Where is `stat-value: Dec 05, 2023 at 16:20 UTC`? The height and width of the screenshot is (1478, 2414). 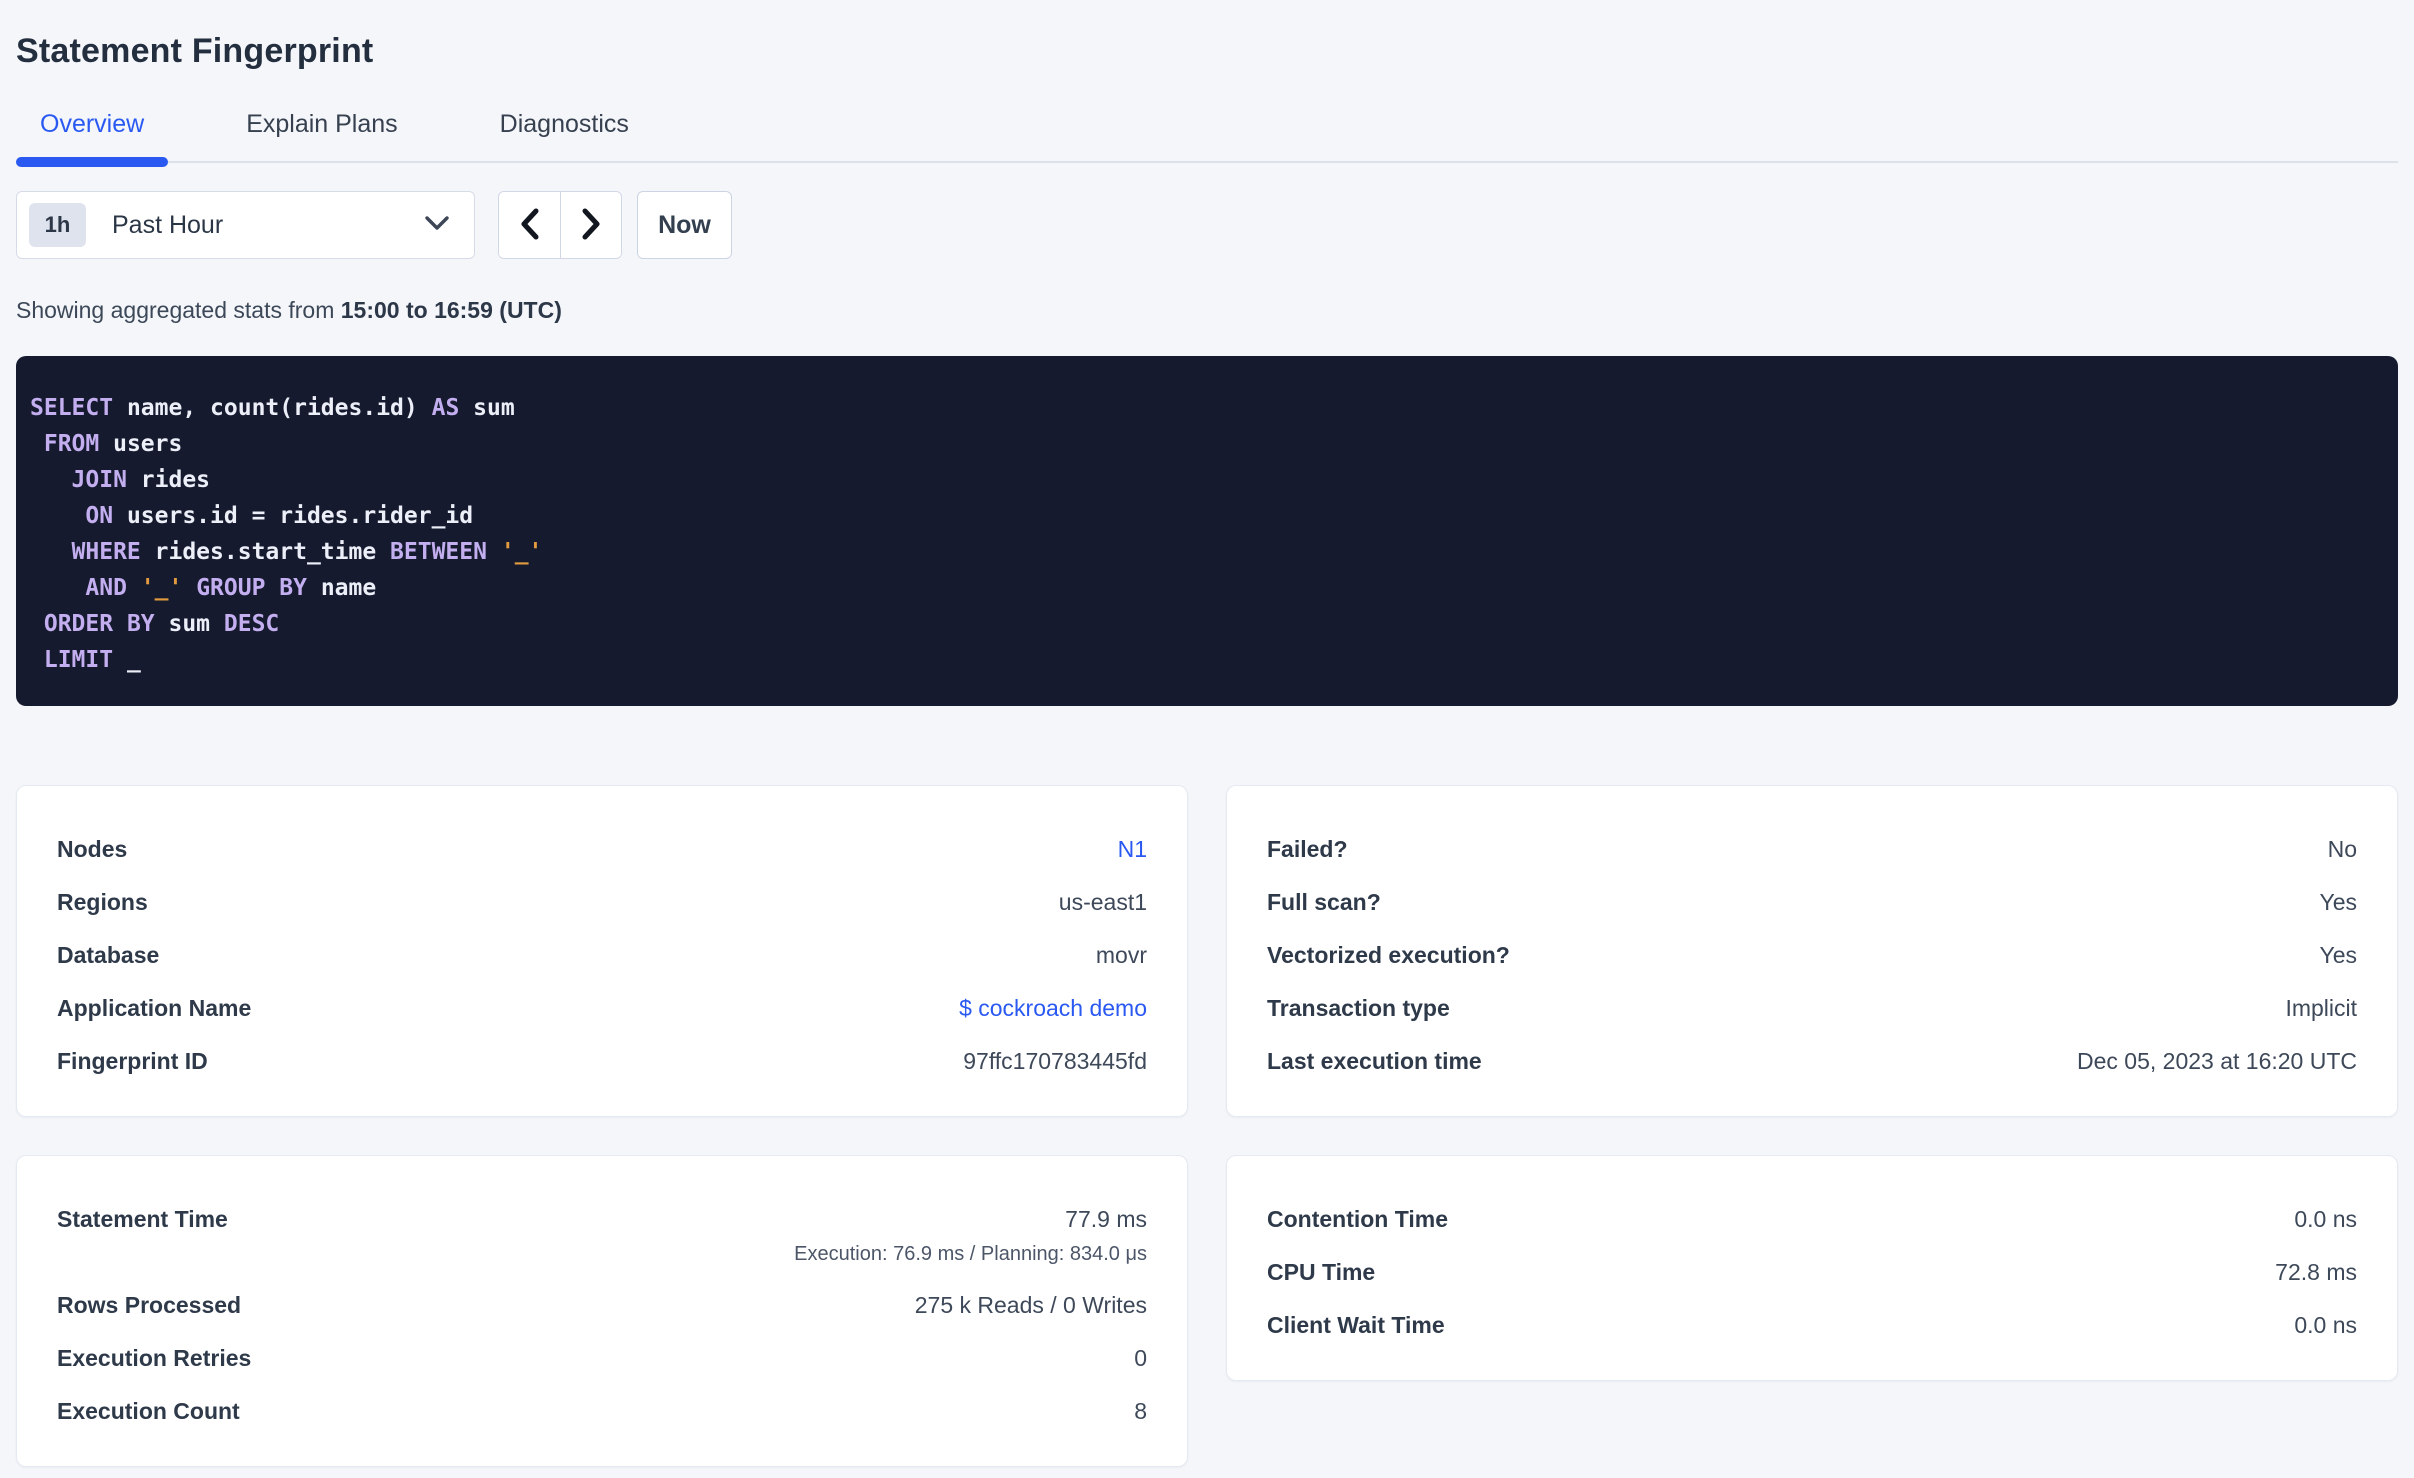
stat-value: Dec 05, 2023 at 16:20 UTC is located at coordinates (2217, 1061).